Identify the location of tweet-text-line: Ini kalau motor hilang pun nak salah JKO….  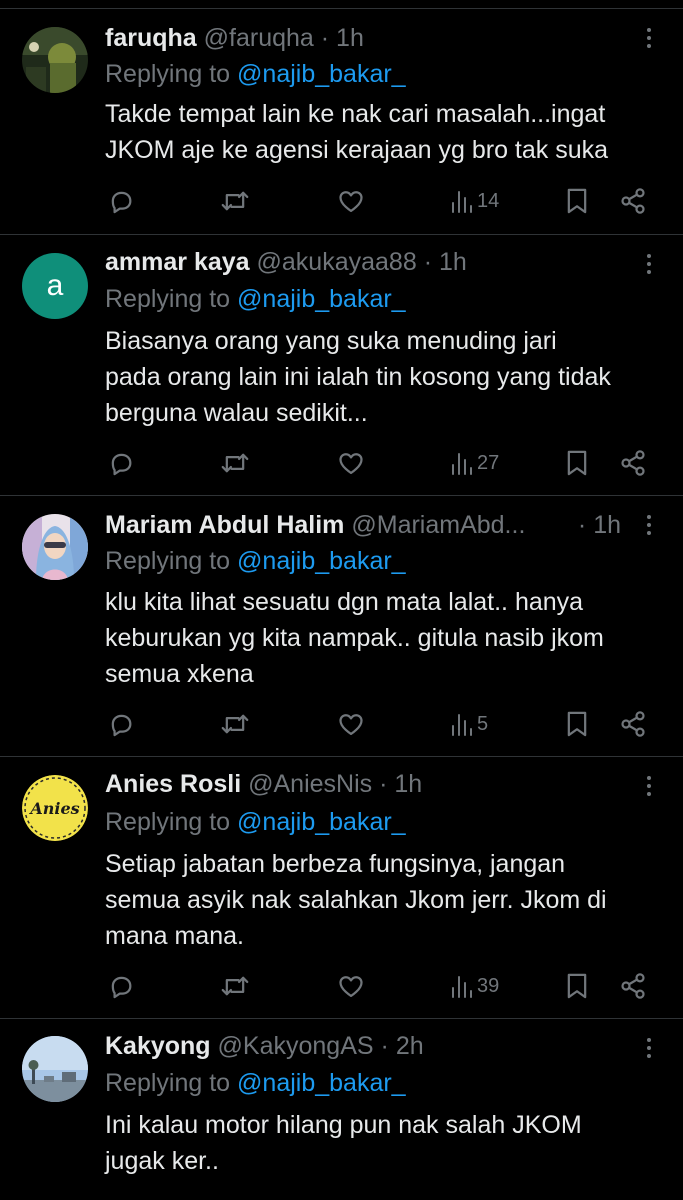
(343, 1125).